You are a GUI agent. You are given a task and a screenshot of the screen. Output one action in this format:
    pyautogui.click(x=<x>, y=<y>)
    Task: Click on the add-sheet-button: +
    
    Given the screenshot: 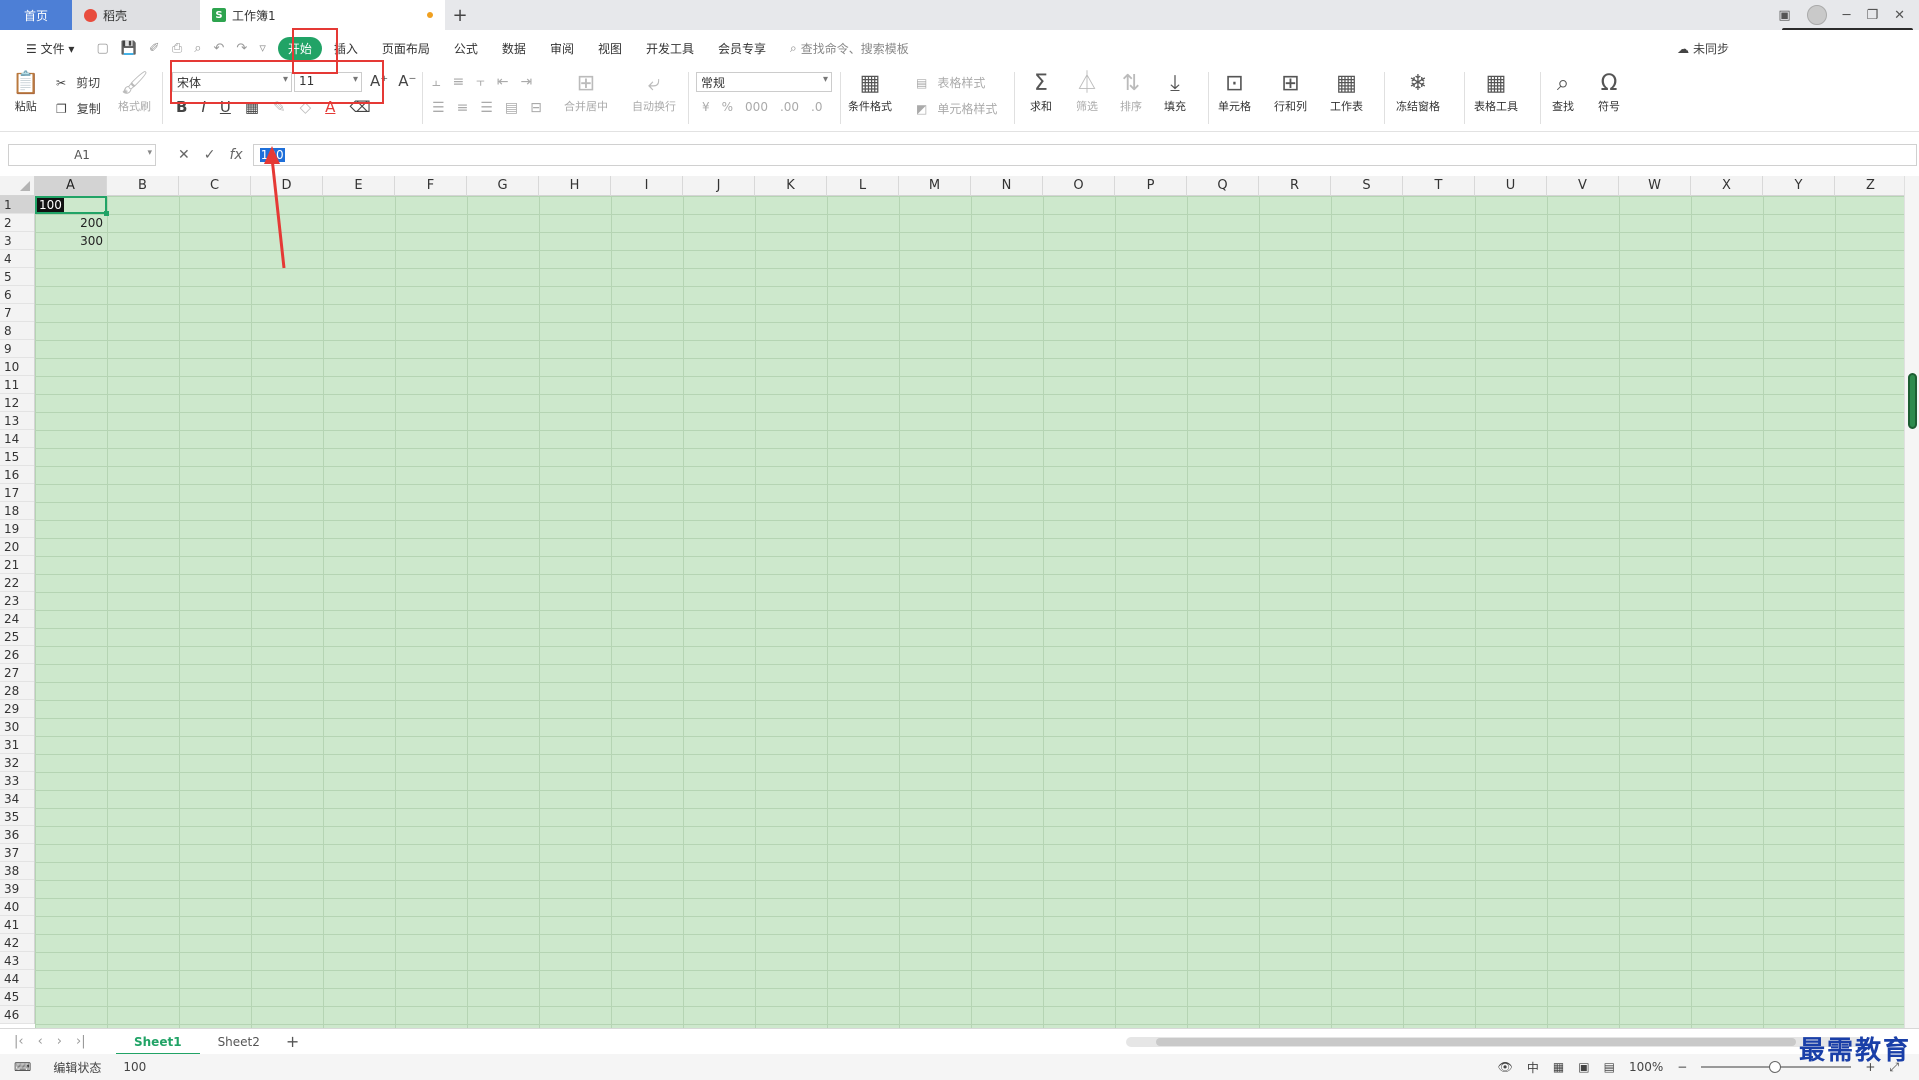 What is the action you would take?
    pyautogui.click(x=292, y=1041)
    